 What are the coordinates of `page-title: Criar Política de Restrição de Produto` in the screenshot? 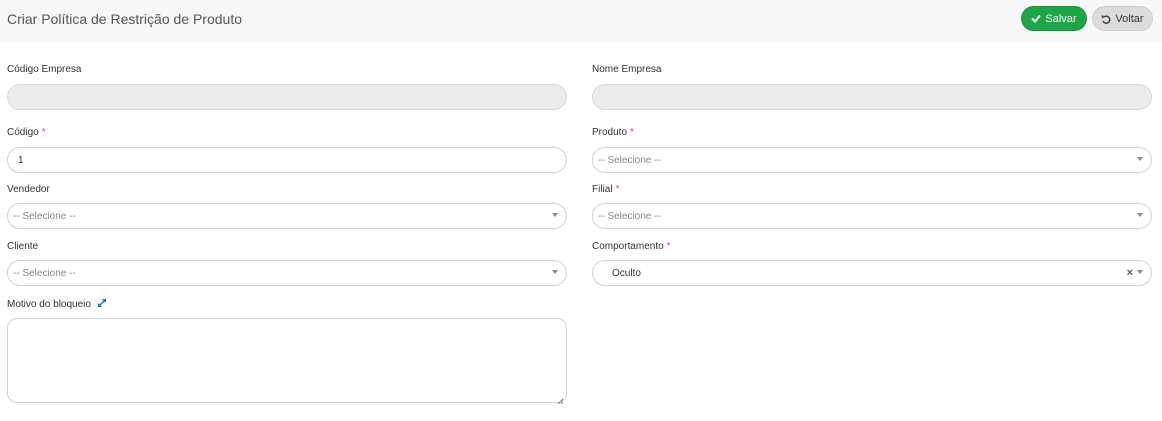 It's located at (124, 19).